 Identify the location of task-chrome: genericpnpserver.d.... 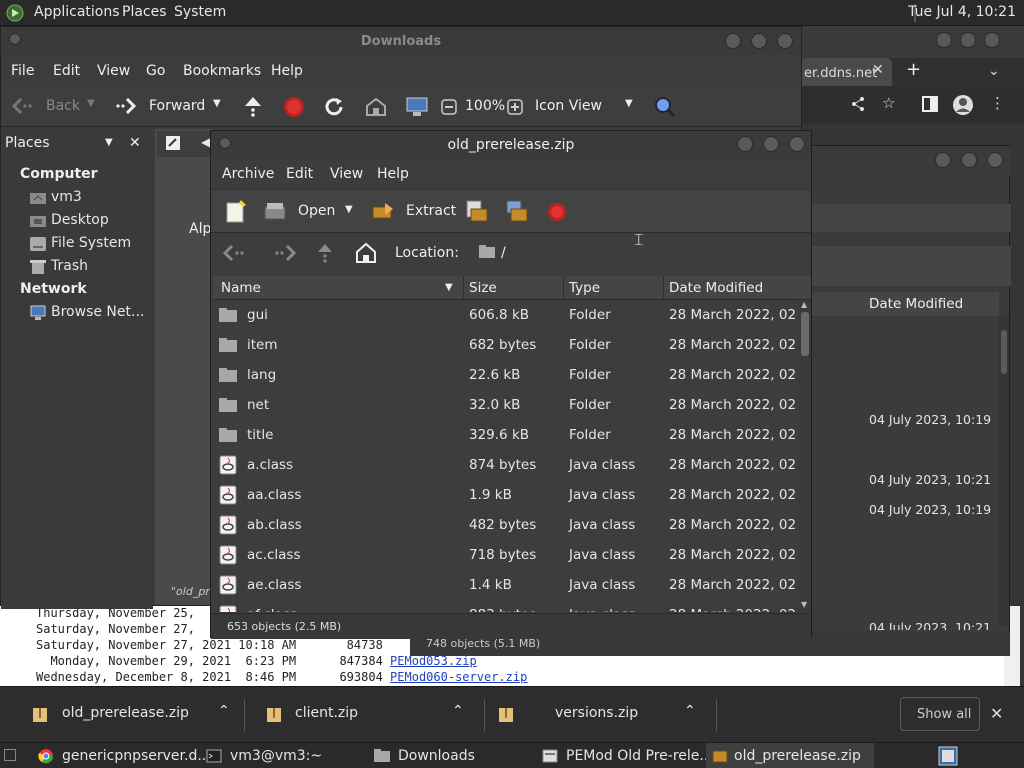
(123, 755).